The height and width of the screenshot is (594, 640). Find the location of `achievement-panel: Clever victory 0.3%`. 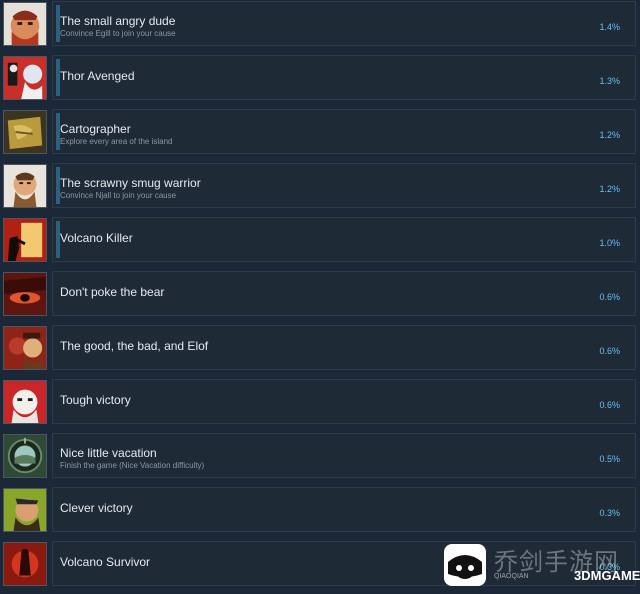

achievement-panel: Clever victory 0.3% is located at coordinates (344, 509).